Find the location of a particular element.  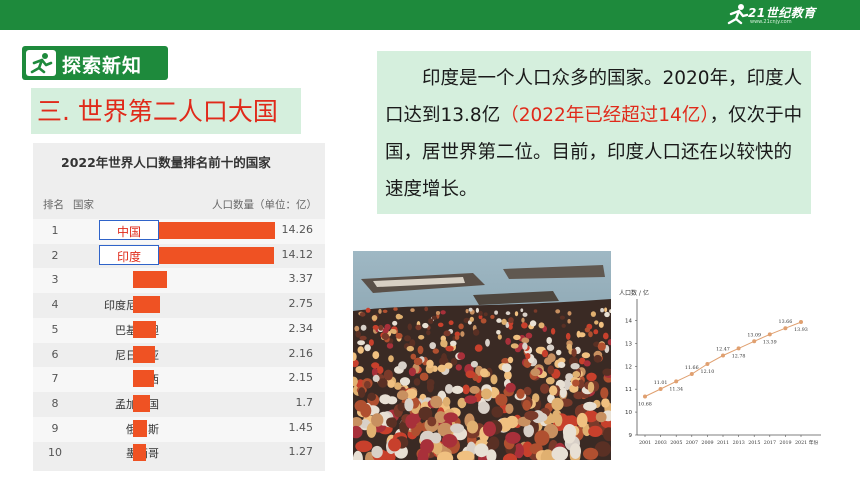

data-label: 10.68 is located at coordinates (645, 405).